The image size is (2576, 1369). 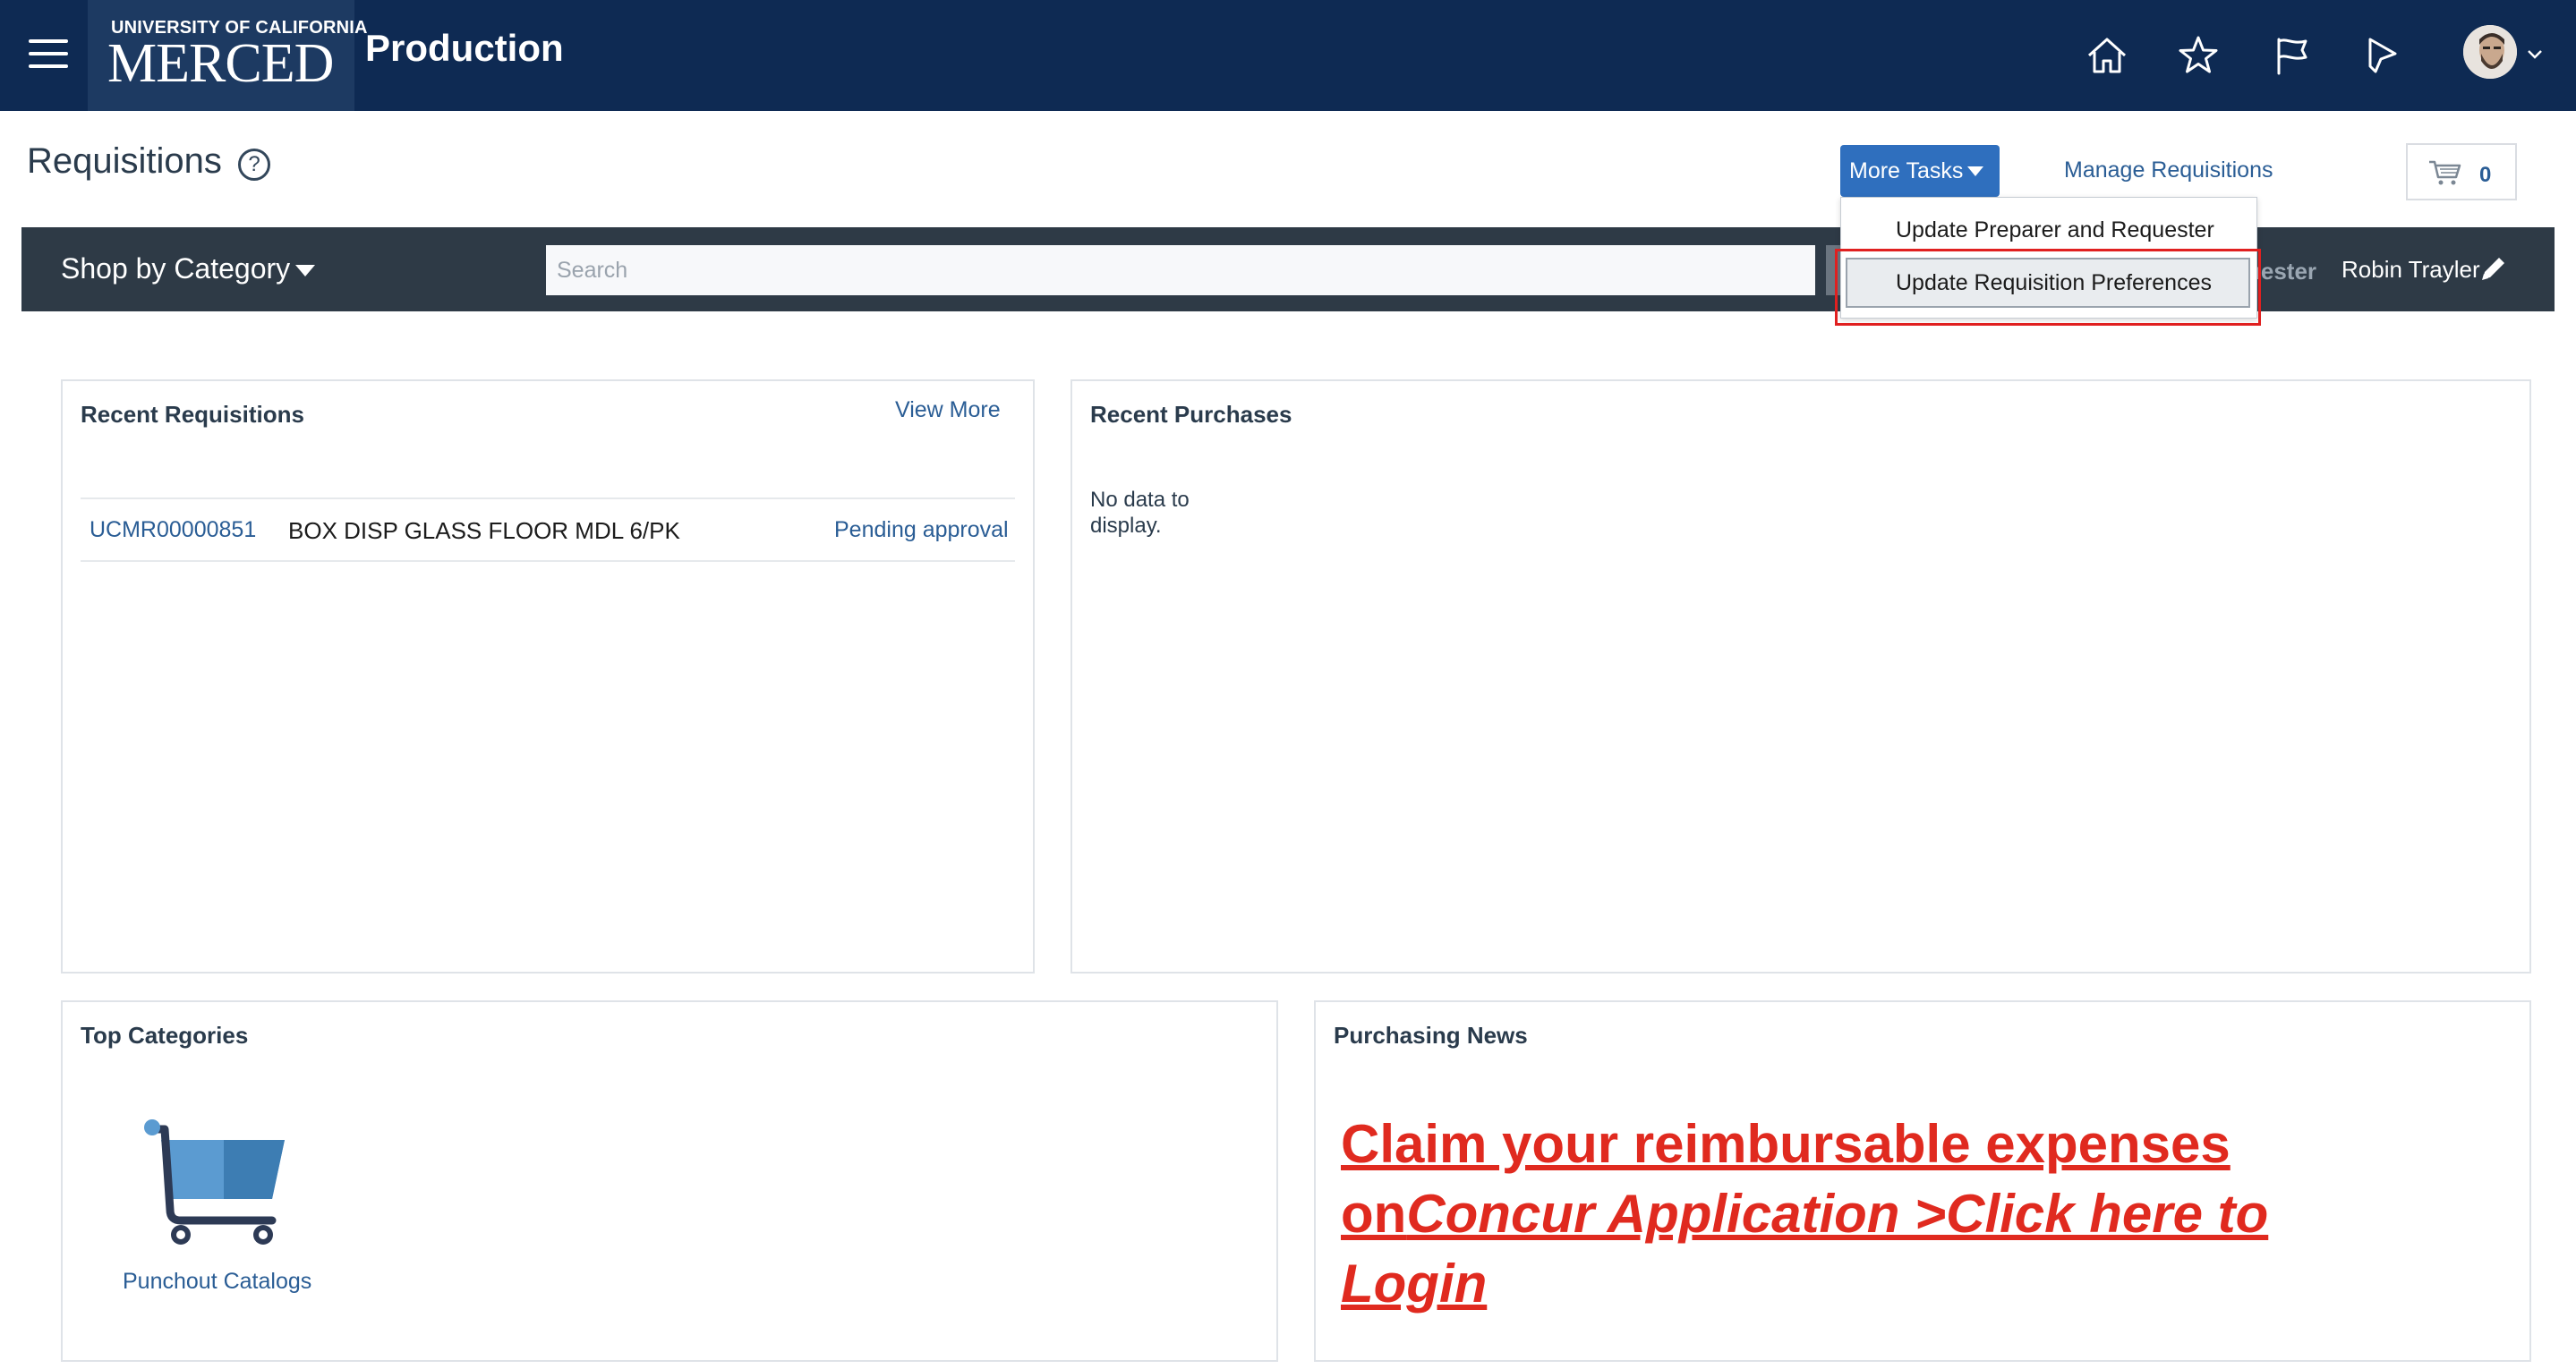 I want to click on recent-purchases-title: Recent Purchases, so click(x=1191, y=414).